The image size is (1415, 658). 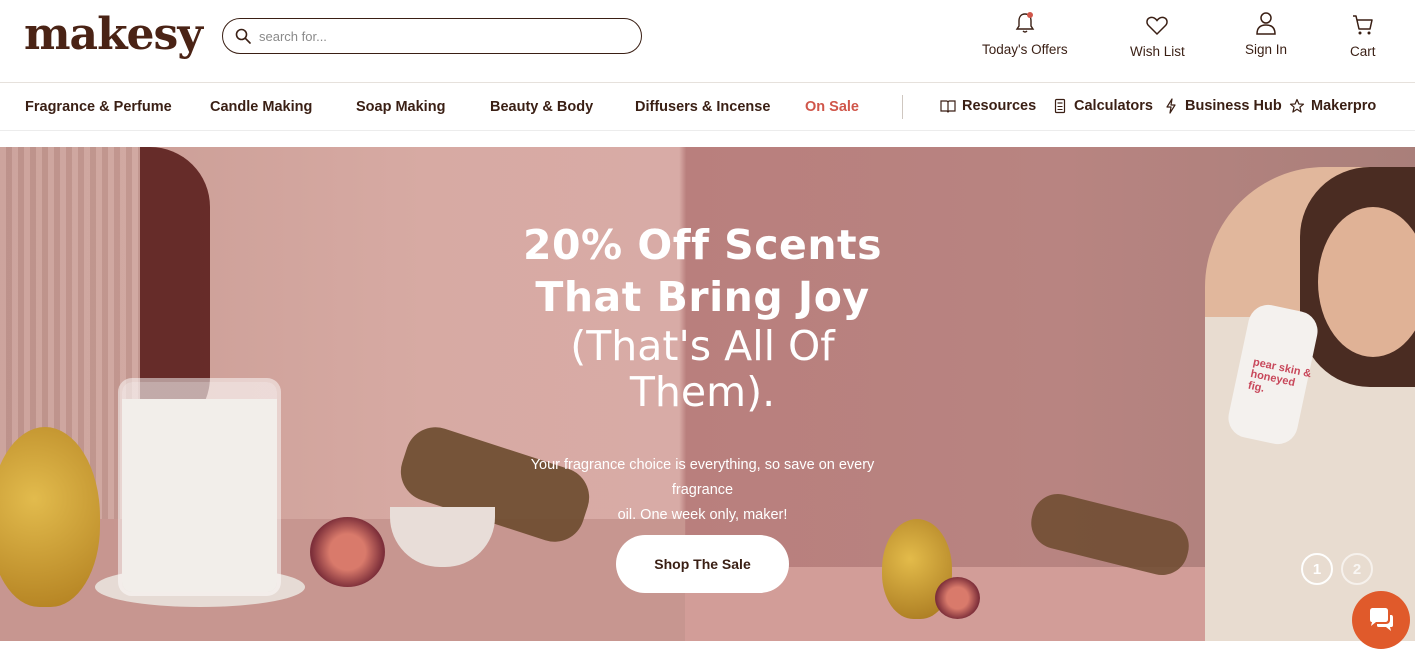 I want to click on todays-offers-link: Today's Offers, so click(x=1025, y=33).